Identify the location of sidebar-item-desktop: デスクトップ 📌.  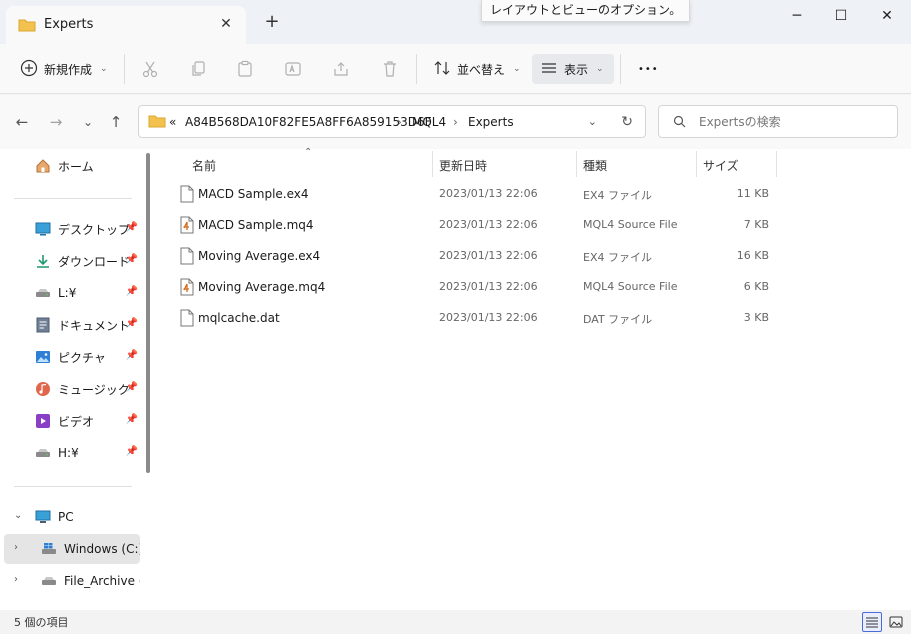
(72, 229).